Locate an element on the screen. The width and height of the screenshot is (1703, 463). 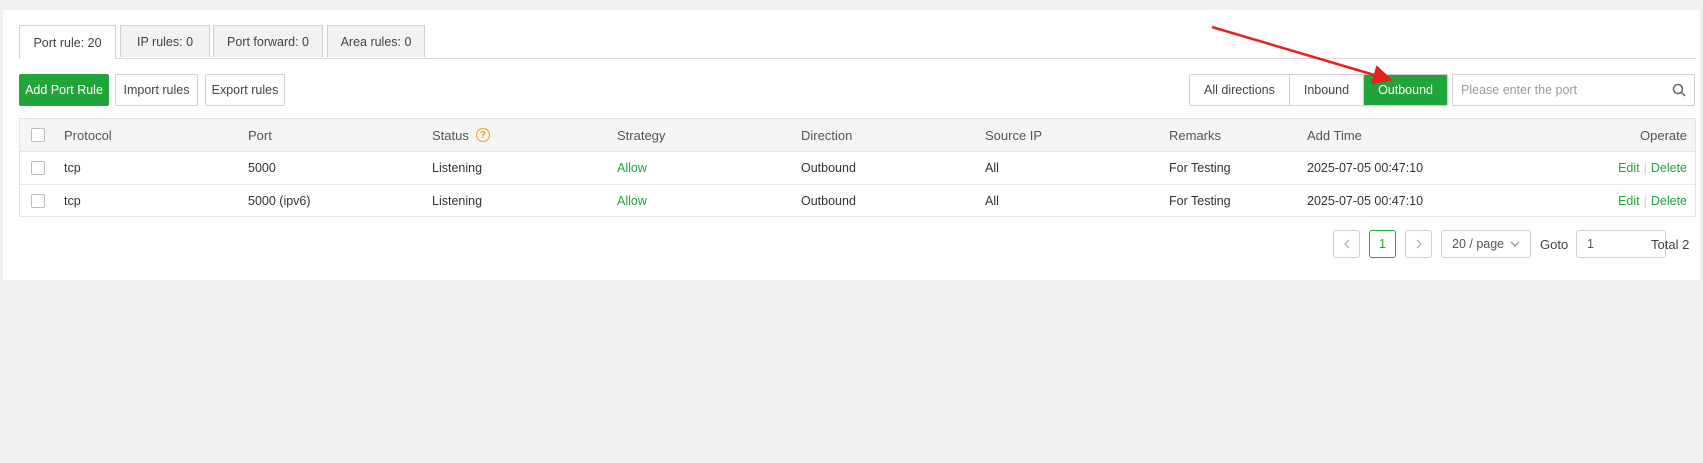
column-header: Port is located at coordinates (260, 135).